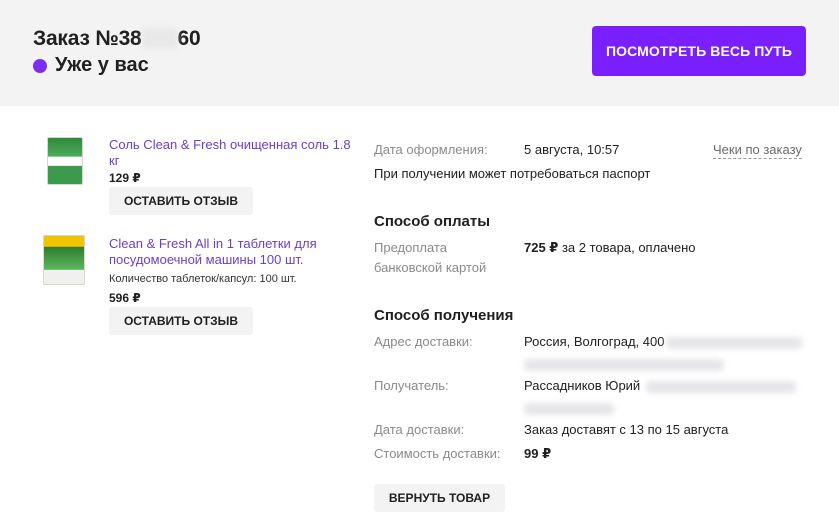  I want to click on payment-summary: 725 ₽ за 2 товара, оплачено, so click(610, 248).